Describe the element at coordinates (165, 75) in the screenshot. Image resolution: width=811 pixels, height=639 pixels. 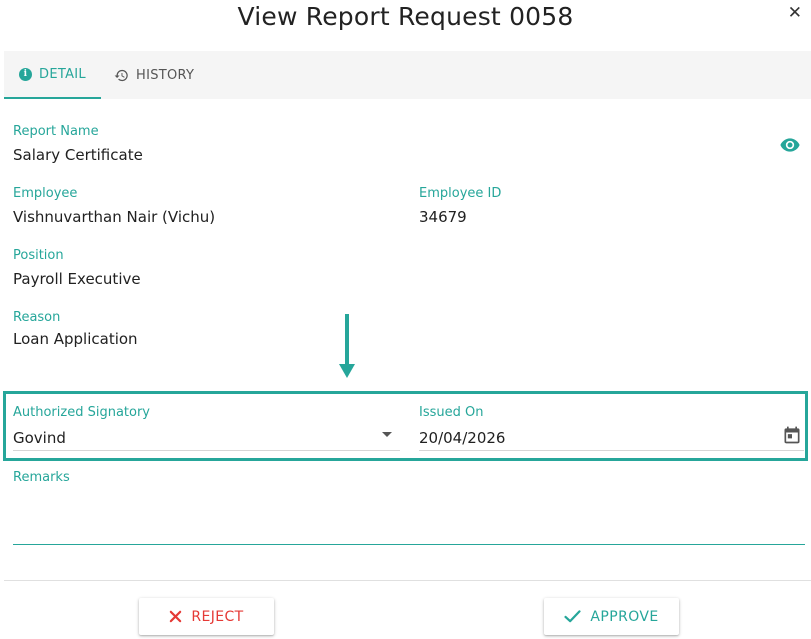
I see `tab-history-label: HISTORY` at that location.